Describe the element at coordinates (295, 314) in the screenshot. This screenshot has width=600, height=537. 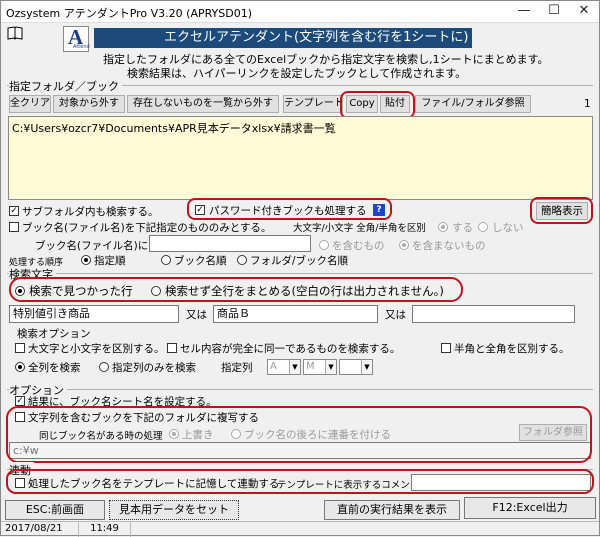
I see `search-term-2-input: 商品Ｂ` at that location.